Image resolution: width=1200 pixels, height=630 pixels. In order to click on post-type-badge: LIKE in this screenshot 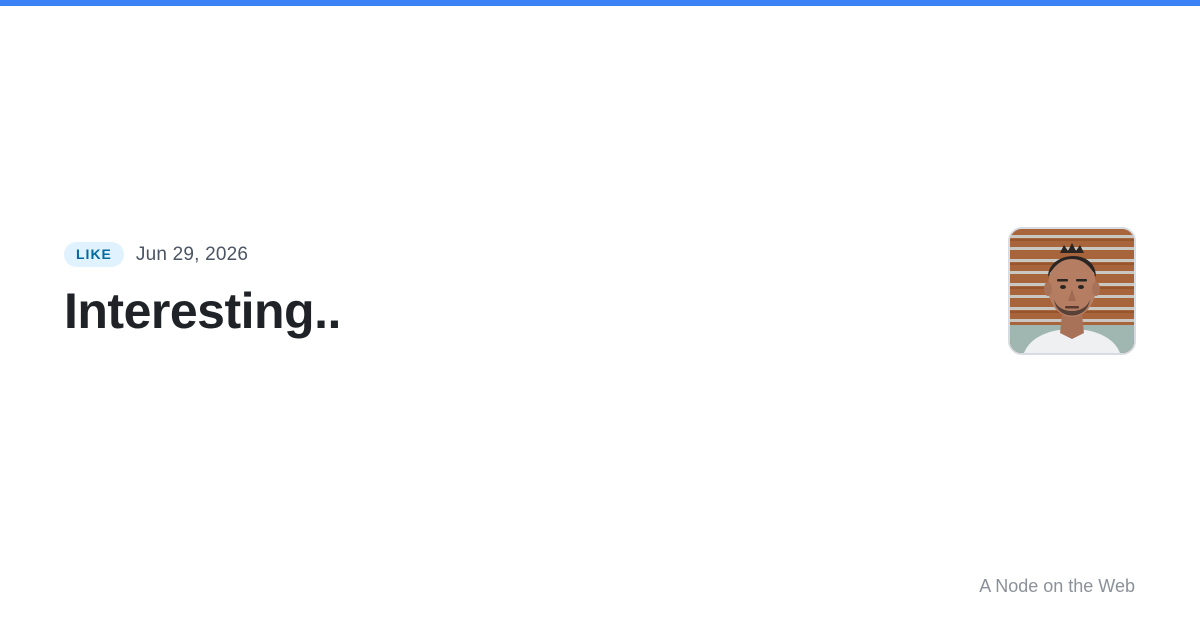, I will do `click(94, 254)`.